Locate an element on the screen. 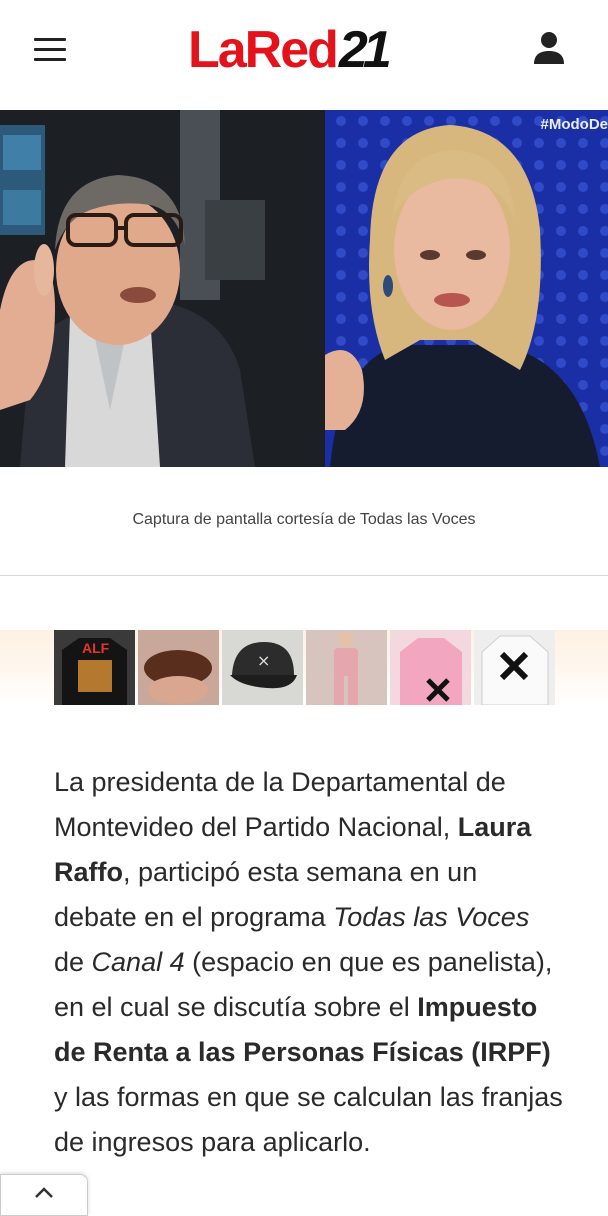 The image size is (608, 1216). chevron-up-icon is located at coordinates (44, 1190).